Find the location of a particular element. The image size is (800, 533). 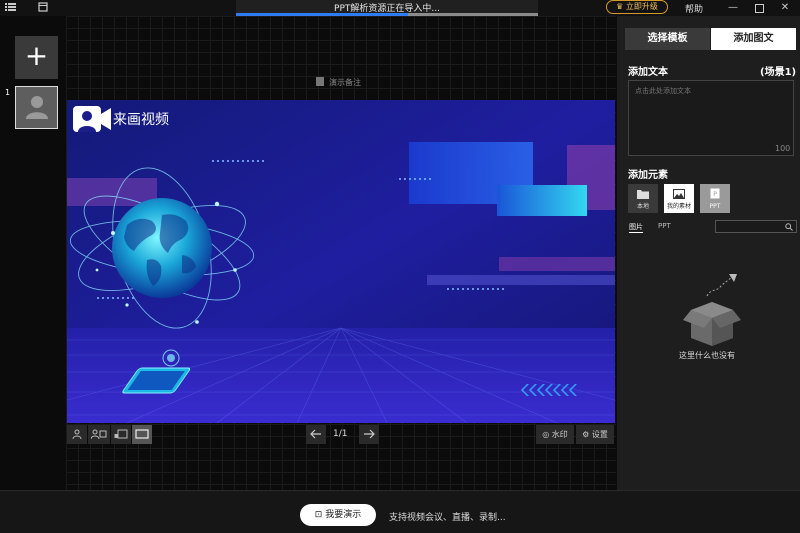

layout-avatar-only-button is located at coordinates (77, 434).